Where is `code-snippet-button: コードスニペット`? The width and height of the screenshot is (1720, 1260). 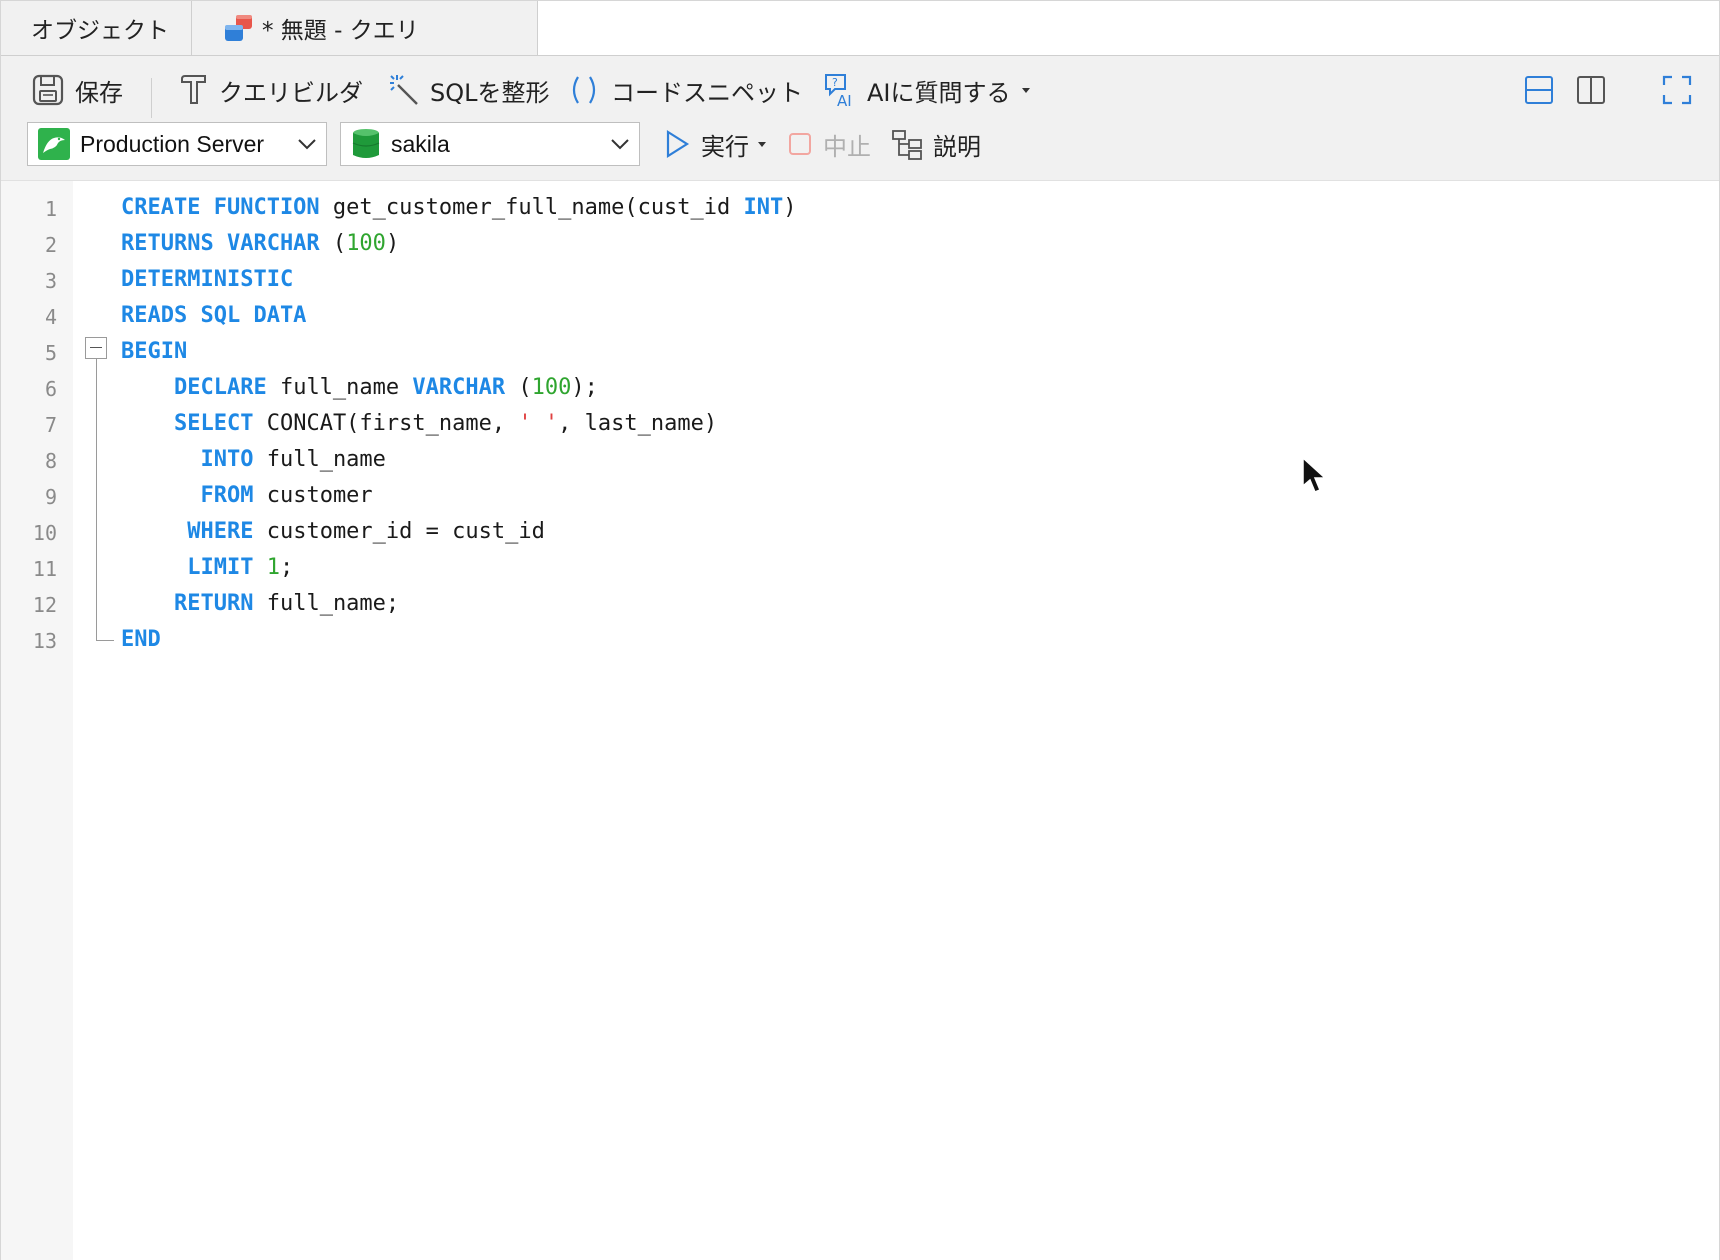 code-snippet-button: コードスニペット is located at coordinates (685, 90).